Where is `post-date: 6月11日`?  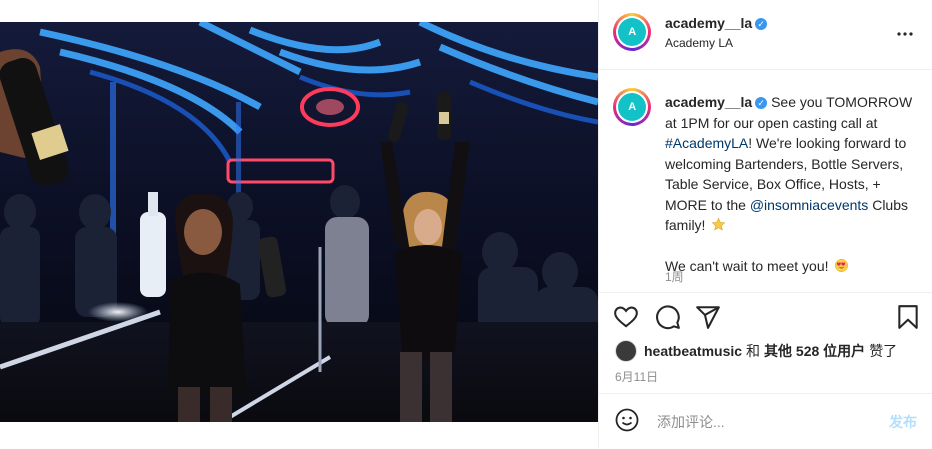
post-date: 6月11日 is located at coordinates (636, 376).